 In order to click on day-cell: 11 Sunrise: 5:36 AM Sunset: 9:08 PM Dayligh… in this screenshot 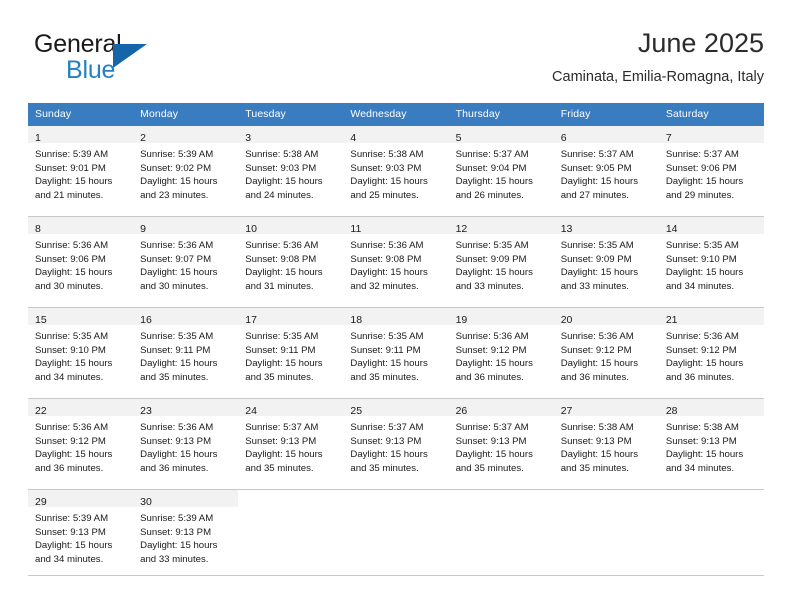, I will do `click(396, 262)`.